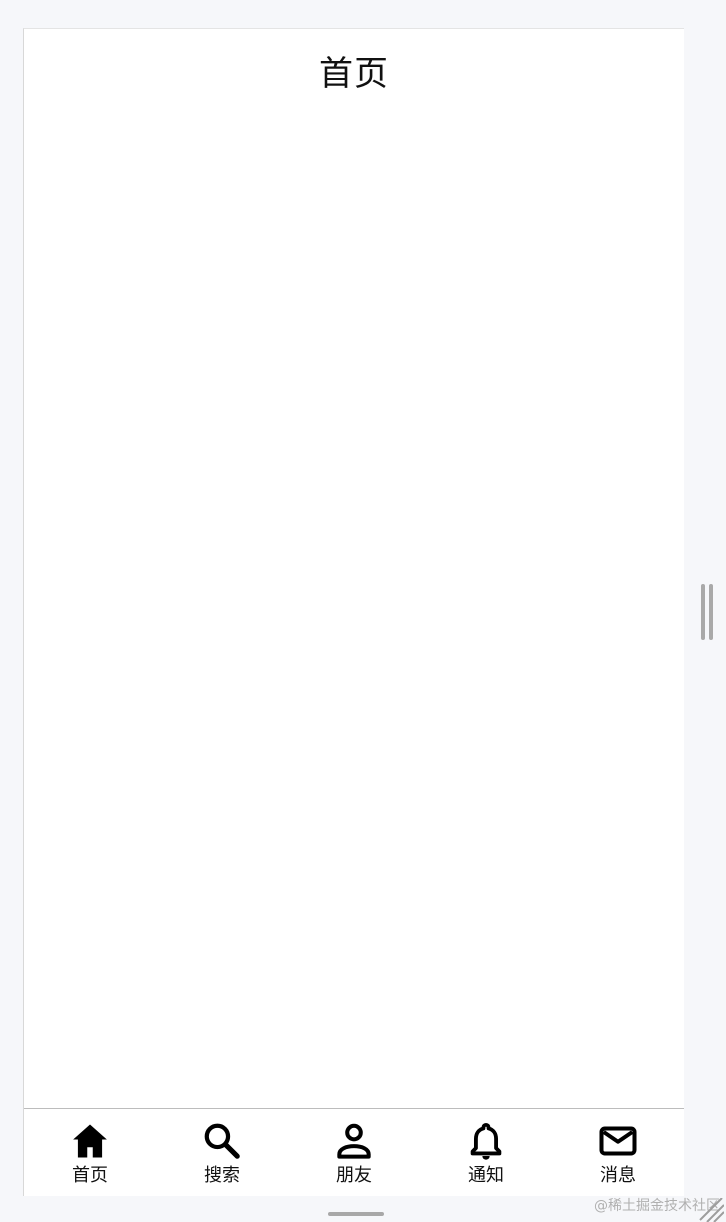 The width and height of the screenshot is (726, 1222). I want to click on search-icon, so click(222, 1141).